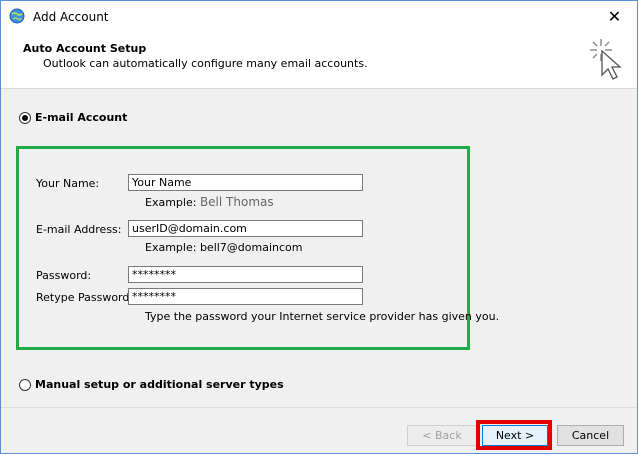 Image resolution: width=638 pixels, height=454 pixels. I want to click on manual-setup-radio, so click(25, 385).